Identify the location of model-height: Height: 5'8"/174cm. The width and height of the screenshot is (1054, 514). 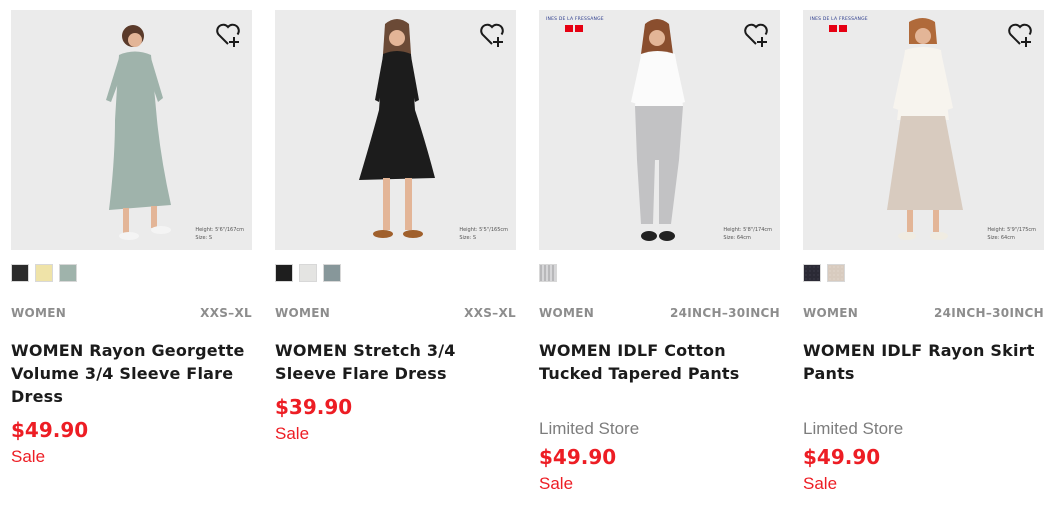
(747, 230).